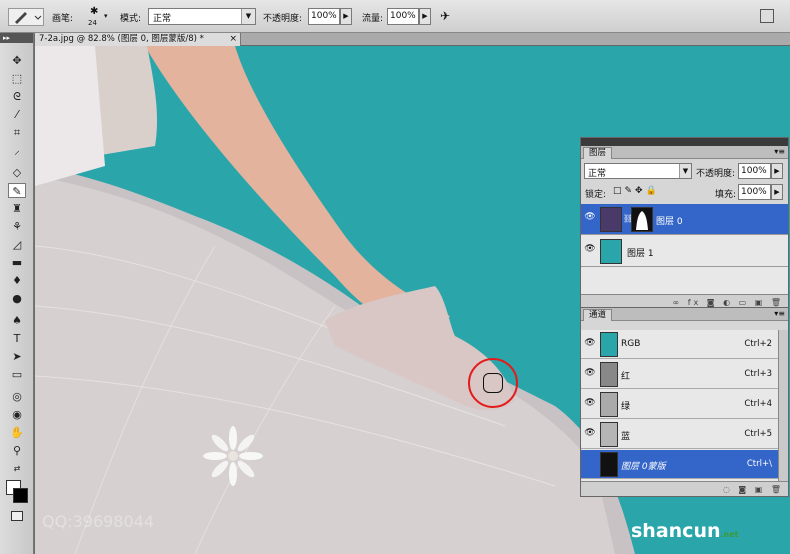 The width and height of the screenshot is (790, 554). I want to click on brush-cursor-icon, so click(493, 383).